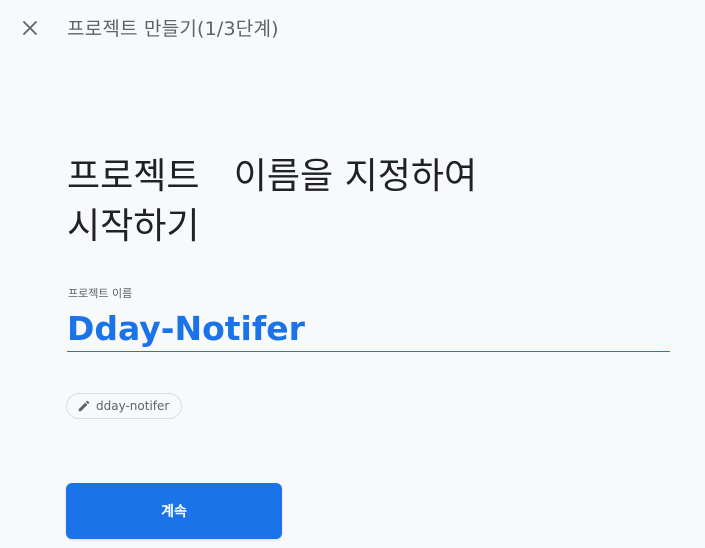 The height and width of the screenshot is (548, 705). Describe the element at coordinates (84, 406) in the screenshot. I see `pencil-icon` at that location.